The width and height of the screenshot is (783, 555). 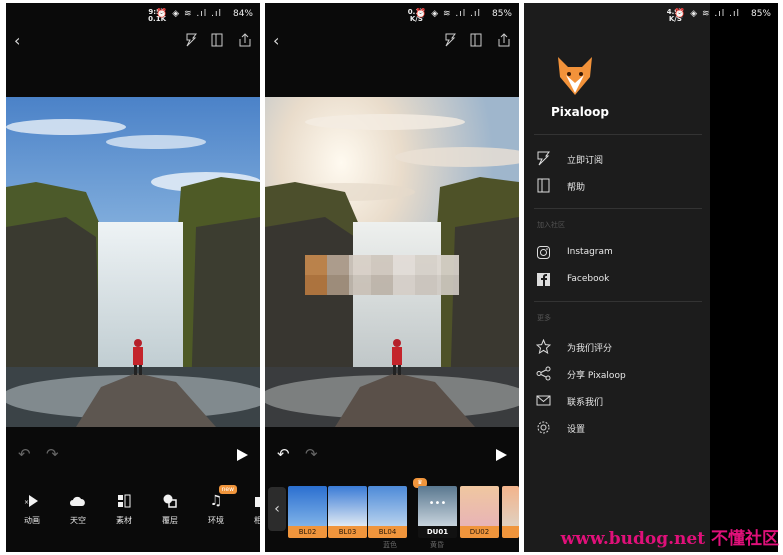 I want to click on overlay-icon, so click(x=170, y=501).